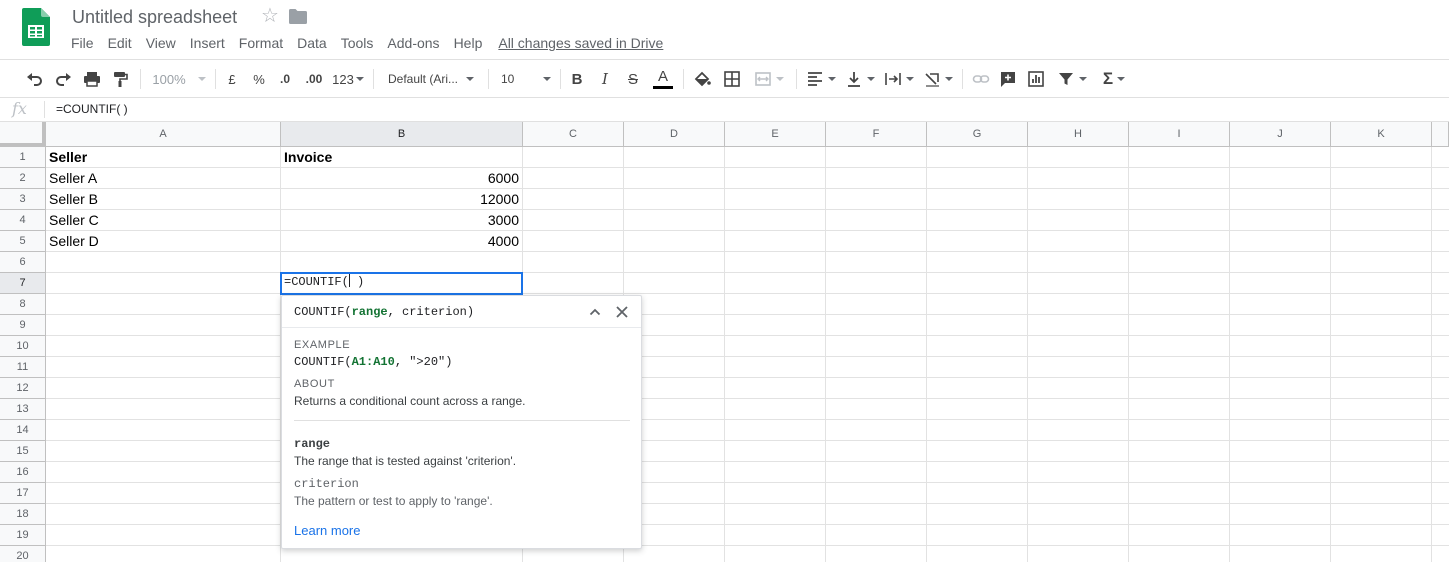  I want to click on filter-button, so click(1072, 79).